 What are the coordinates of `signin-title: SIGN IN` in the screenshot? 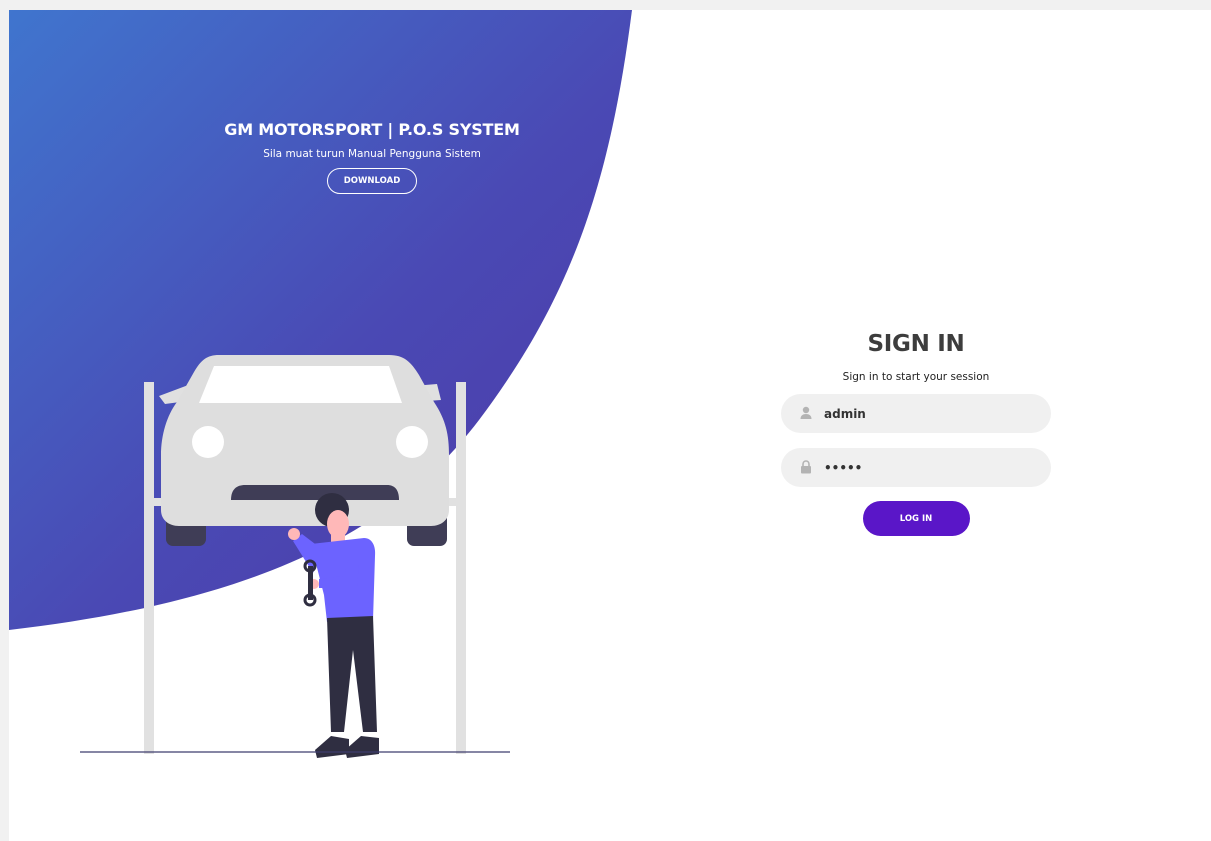 It's located at (916, 344).